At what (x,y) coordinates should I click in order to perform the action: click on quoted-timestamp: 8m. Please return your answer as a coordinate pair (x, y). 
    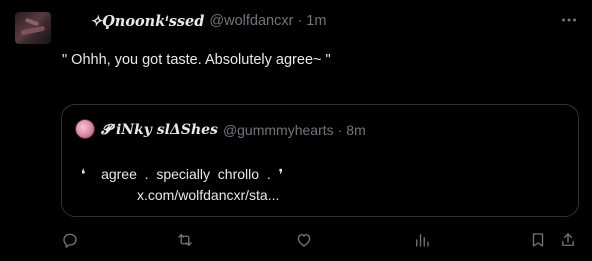
    Looking at the image, I should click on (356, 130).